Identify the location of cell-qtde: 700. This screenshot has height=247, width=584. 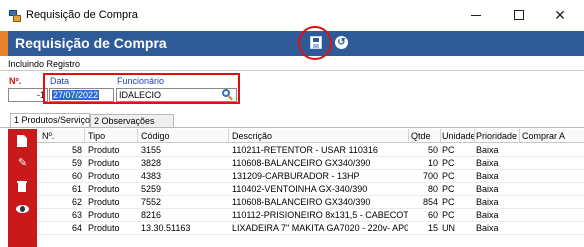
(430, 176).